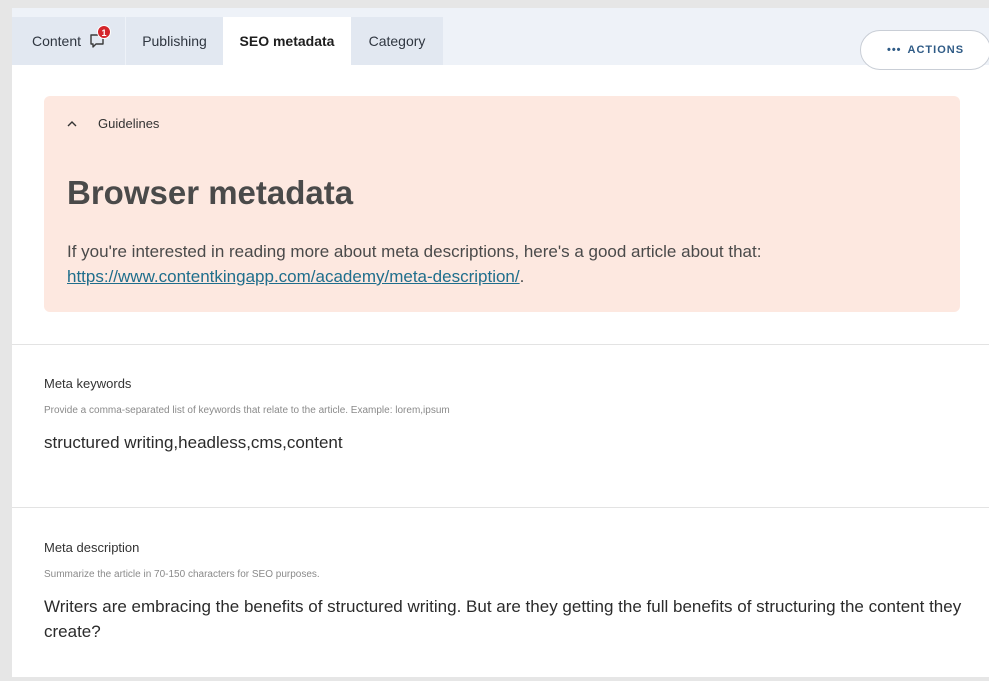 The width and height of the screenshot is (989, 681). What do you see at coordinates (129, 123) in the screenshot?
I see `guidelines-toggle-label: Guidelines` at bounding box center [129, 123].